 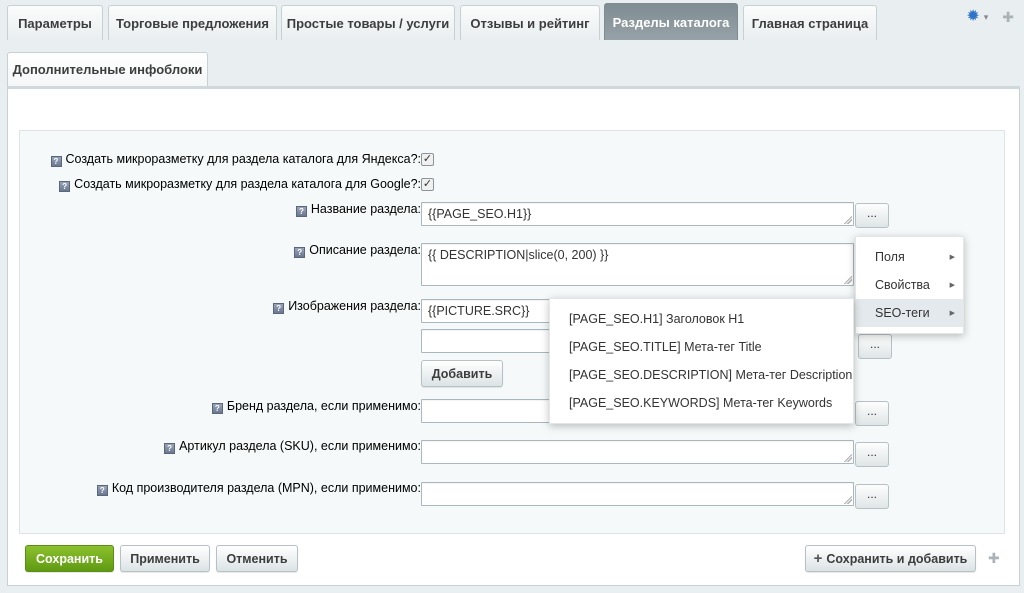 I want to click on insert-menu: Поля ▶ Свойства ▶ SEO-теги ▶, so click(x=909, y=285).